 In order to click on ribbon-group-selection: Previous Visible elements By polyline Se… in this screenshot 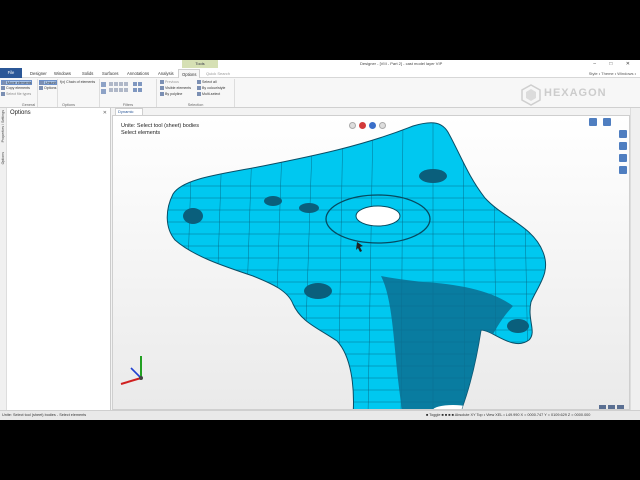, I will do `click(196, 93)`.